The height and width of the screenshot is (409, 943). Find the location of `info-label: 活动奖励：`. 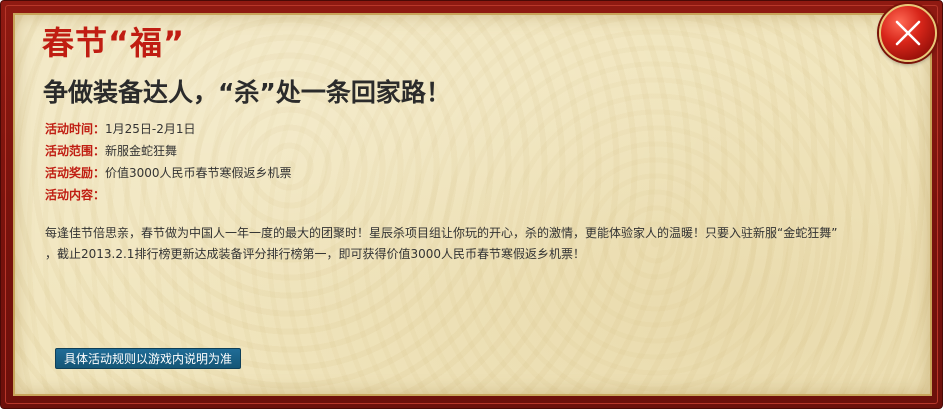

info-label: 活动奖励： is located at coordinates (75, 173).